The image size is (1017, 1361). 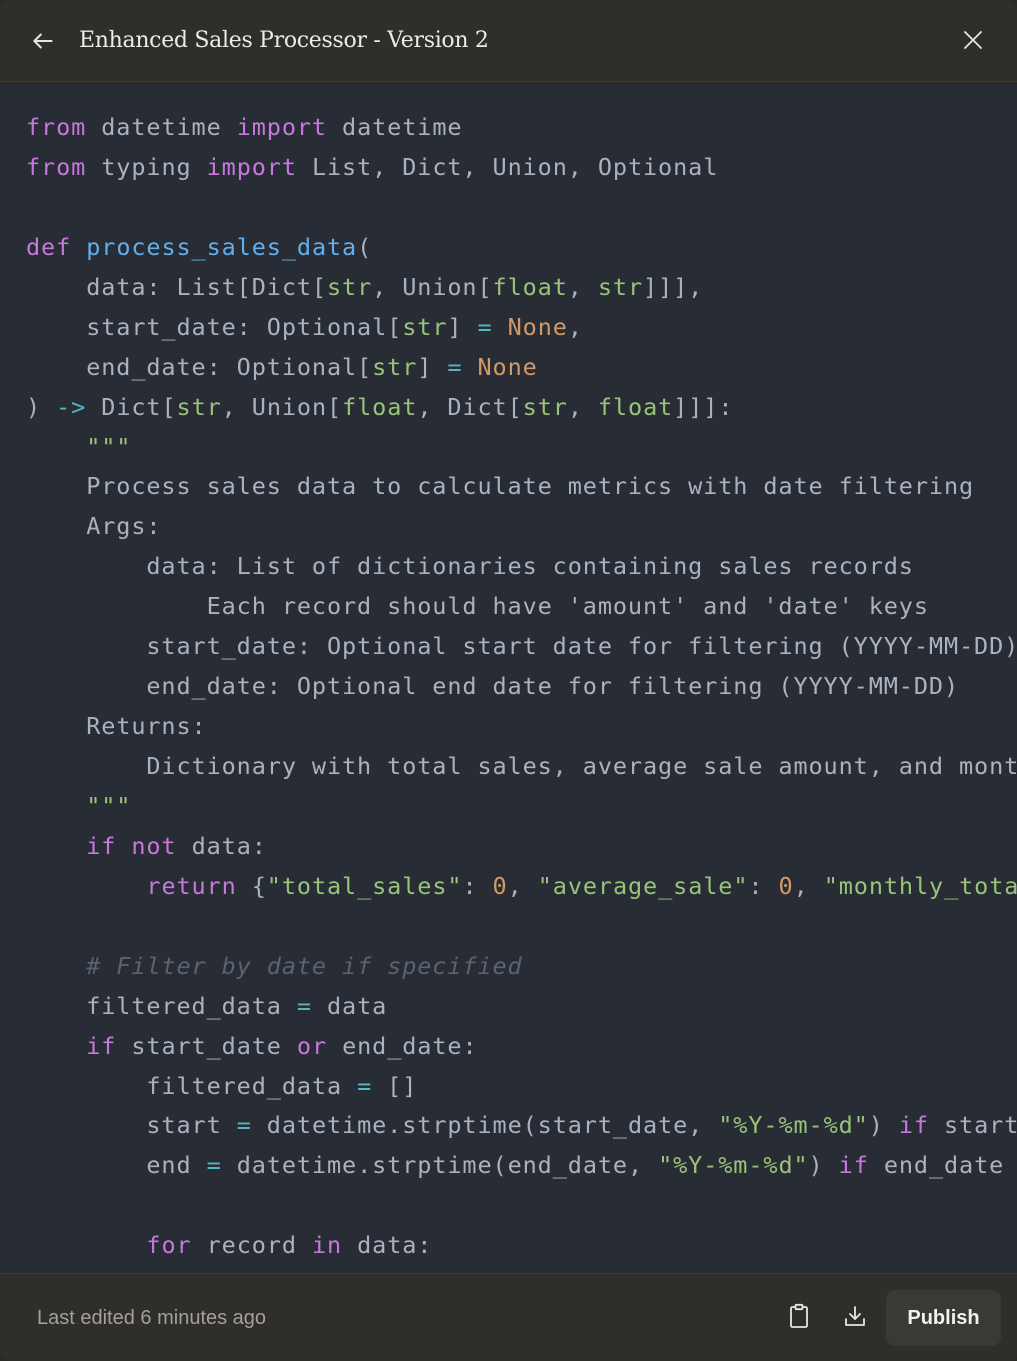 I want to click on code-line: filtered_data = [], so click(x=521, y=1087).